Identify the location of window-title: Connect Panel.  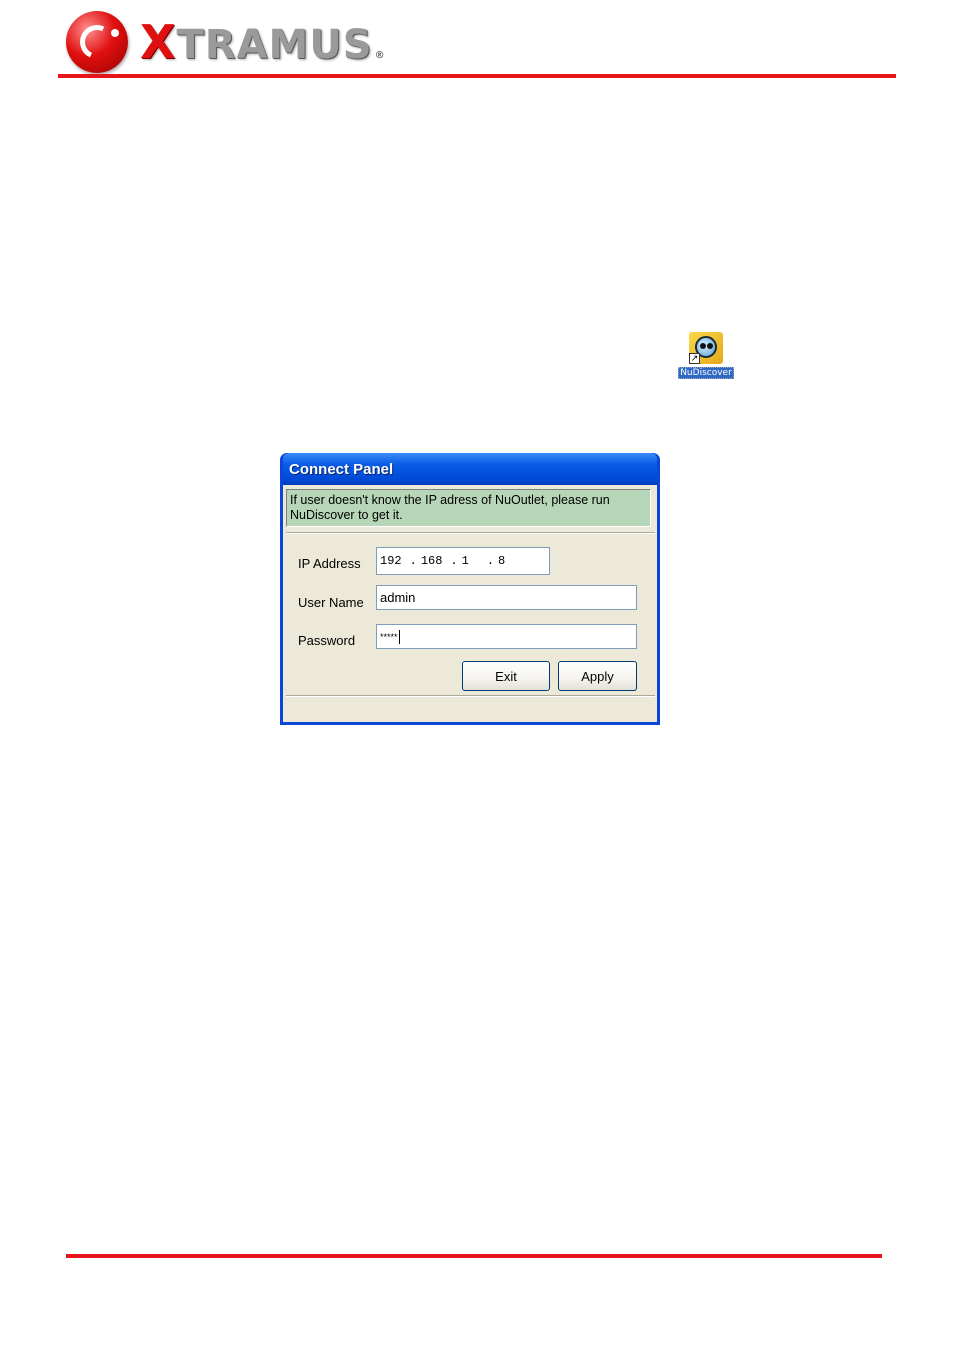
(341, 469).